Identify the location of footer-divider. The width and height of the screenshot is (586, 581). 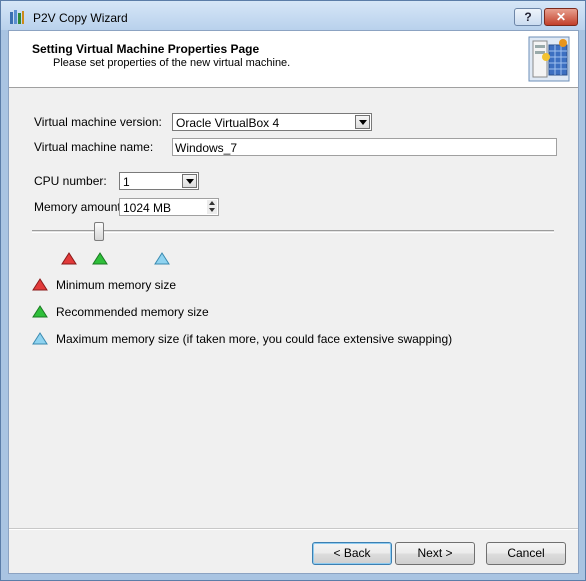
(293, 529).